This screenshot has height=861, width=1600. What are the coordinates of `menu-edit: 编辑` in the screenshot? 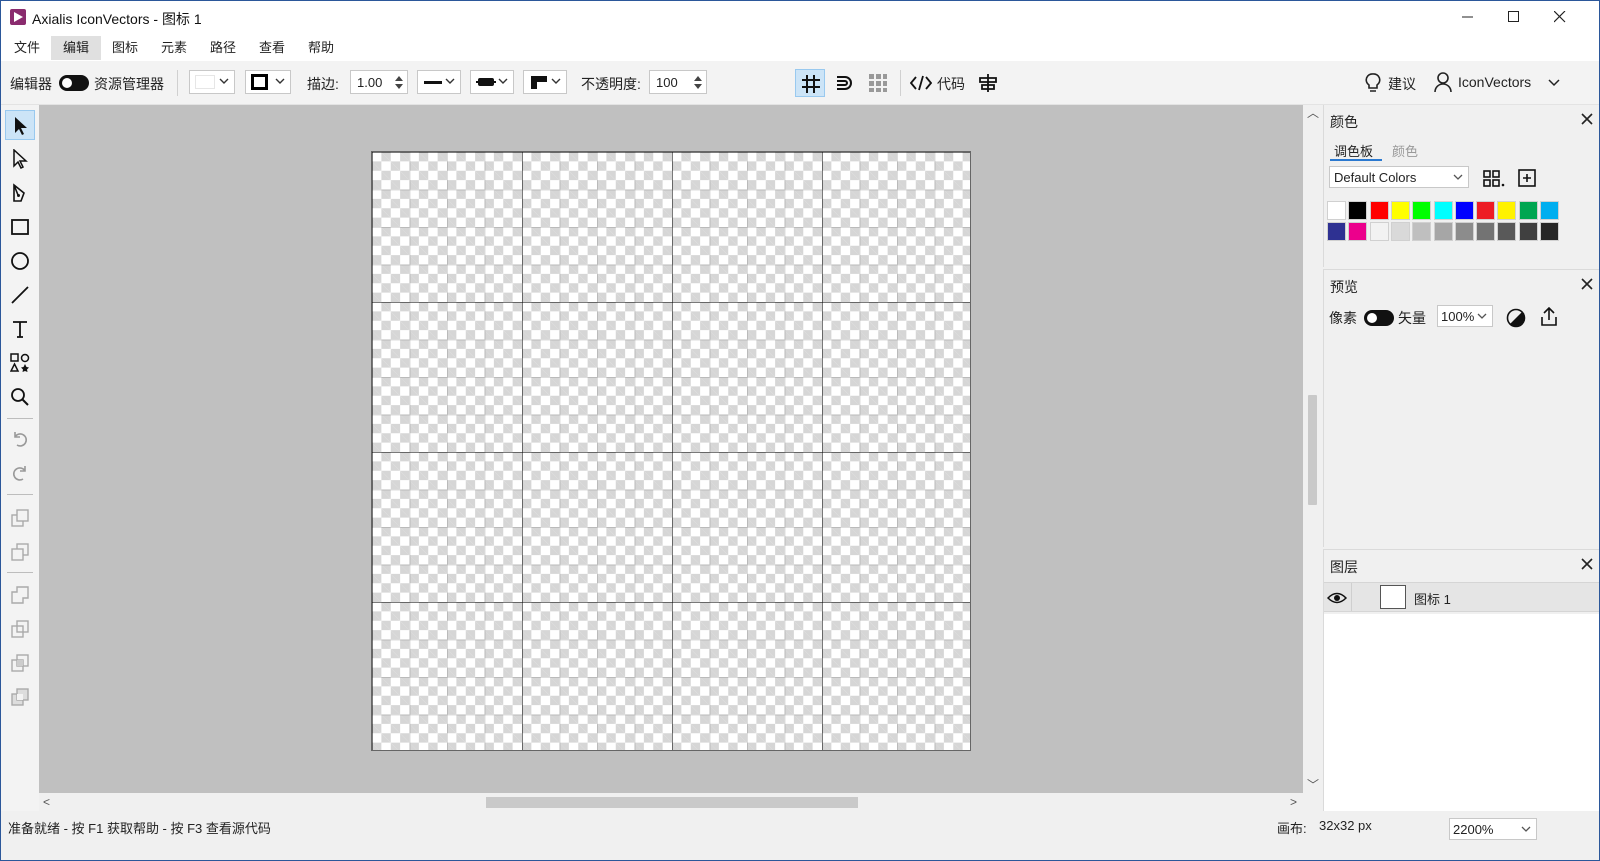 It's located at (76, 48).